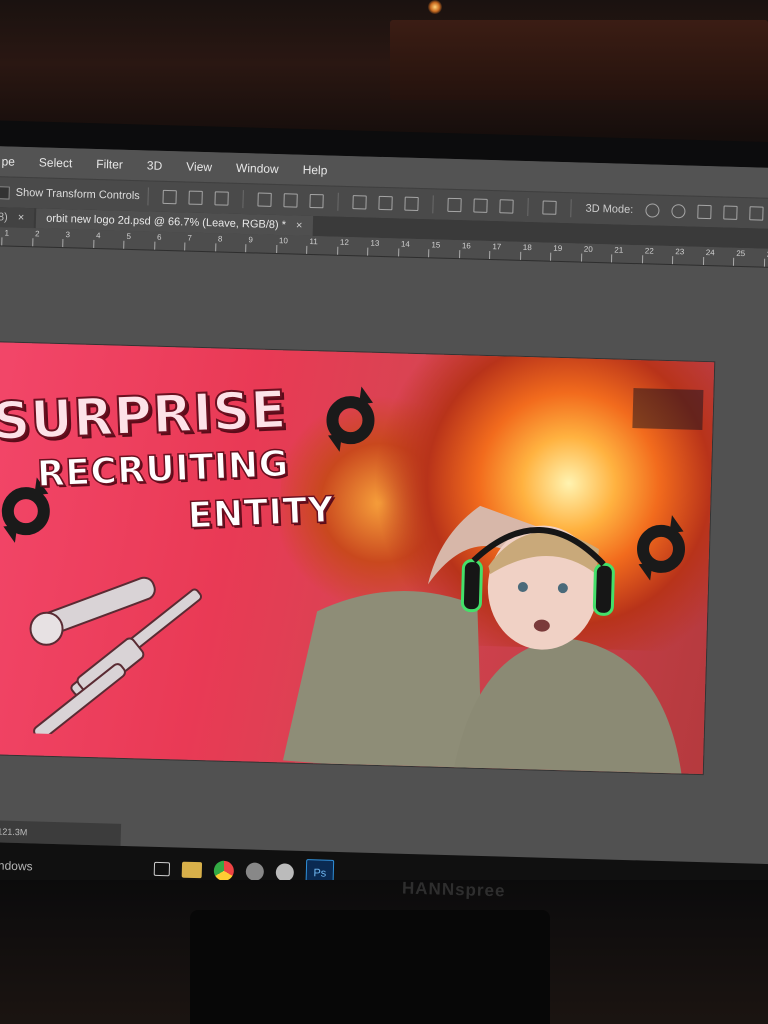 The height and width of the screenshot is (1024, 768). Describe the element at coordinates (609, 209) in the screenshot. I see `3d-mode-label: 3D Mode:` at that location.